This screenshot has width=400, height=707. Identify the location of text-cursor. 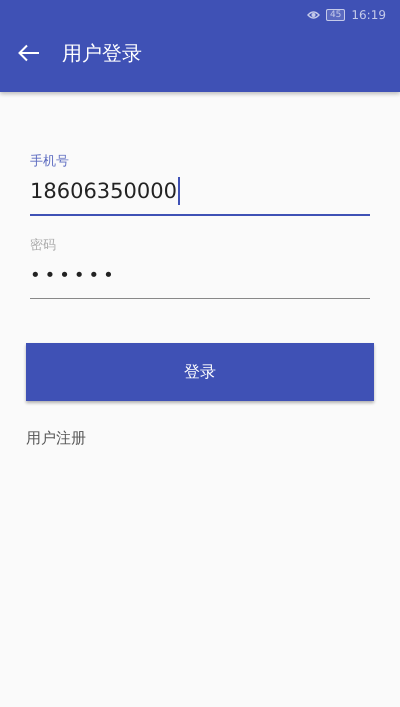
(179, 191).